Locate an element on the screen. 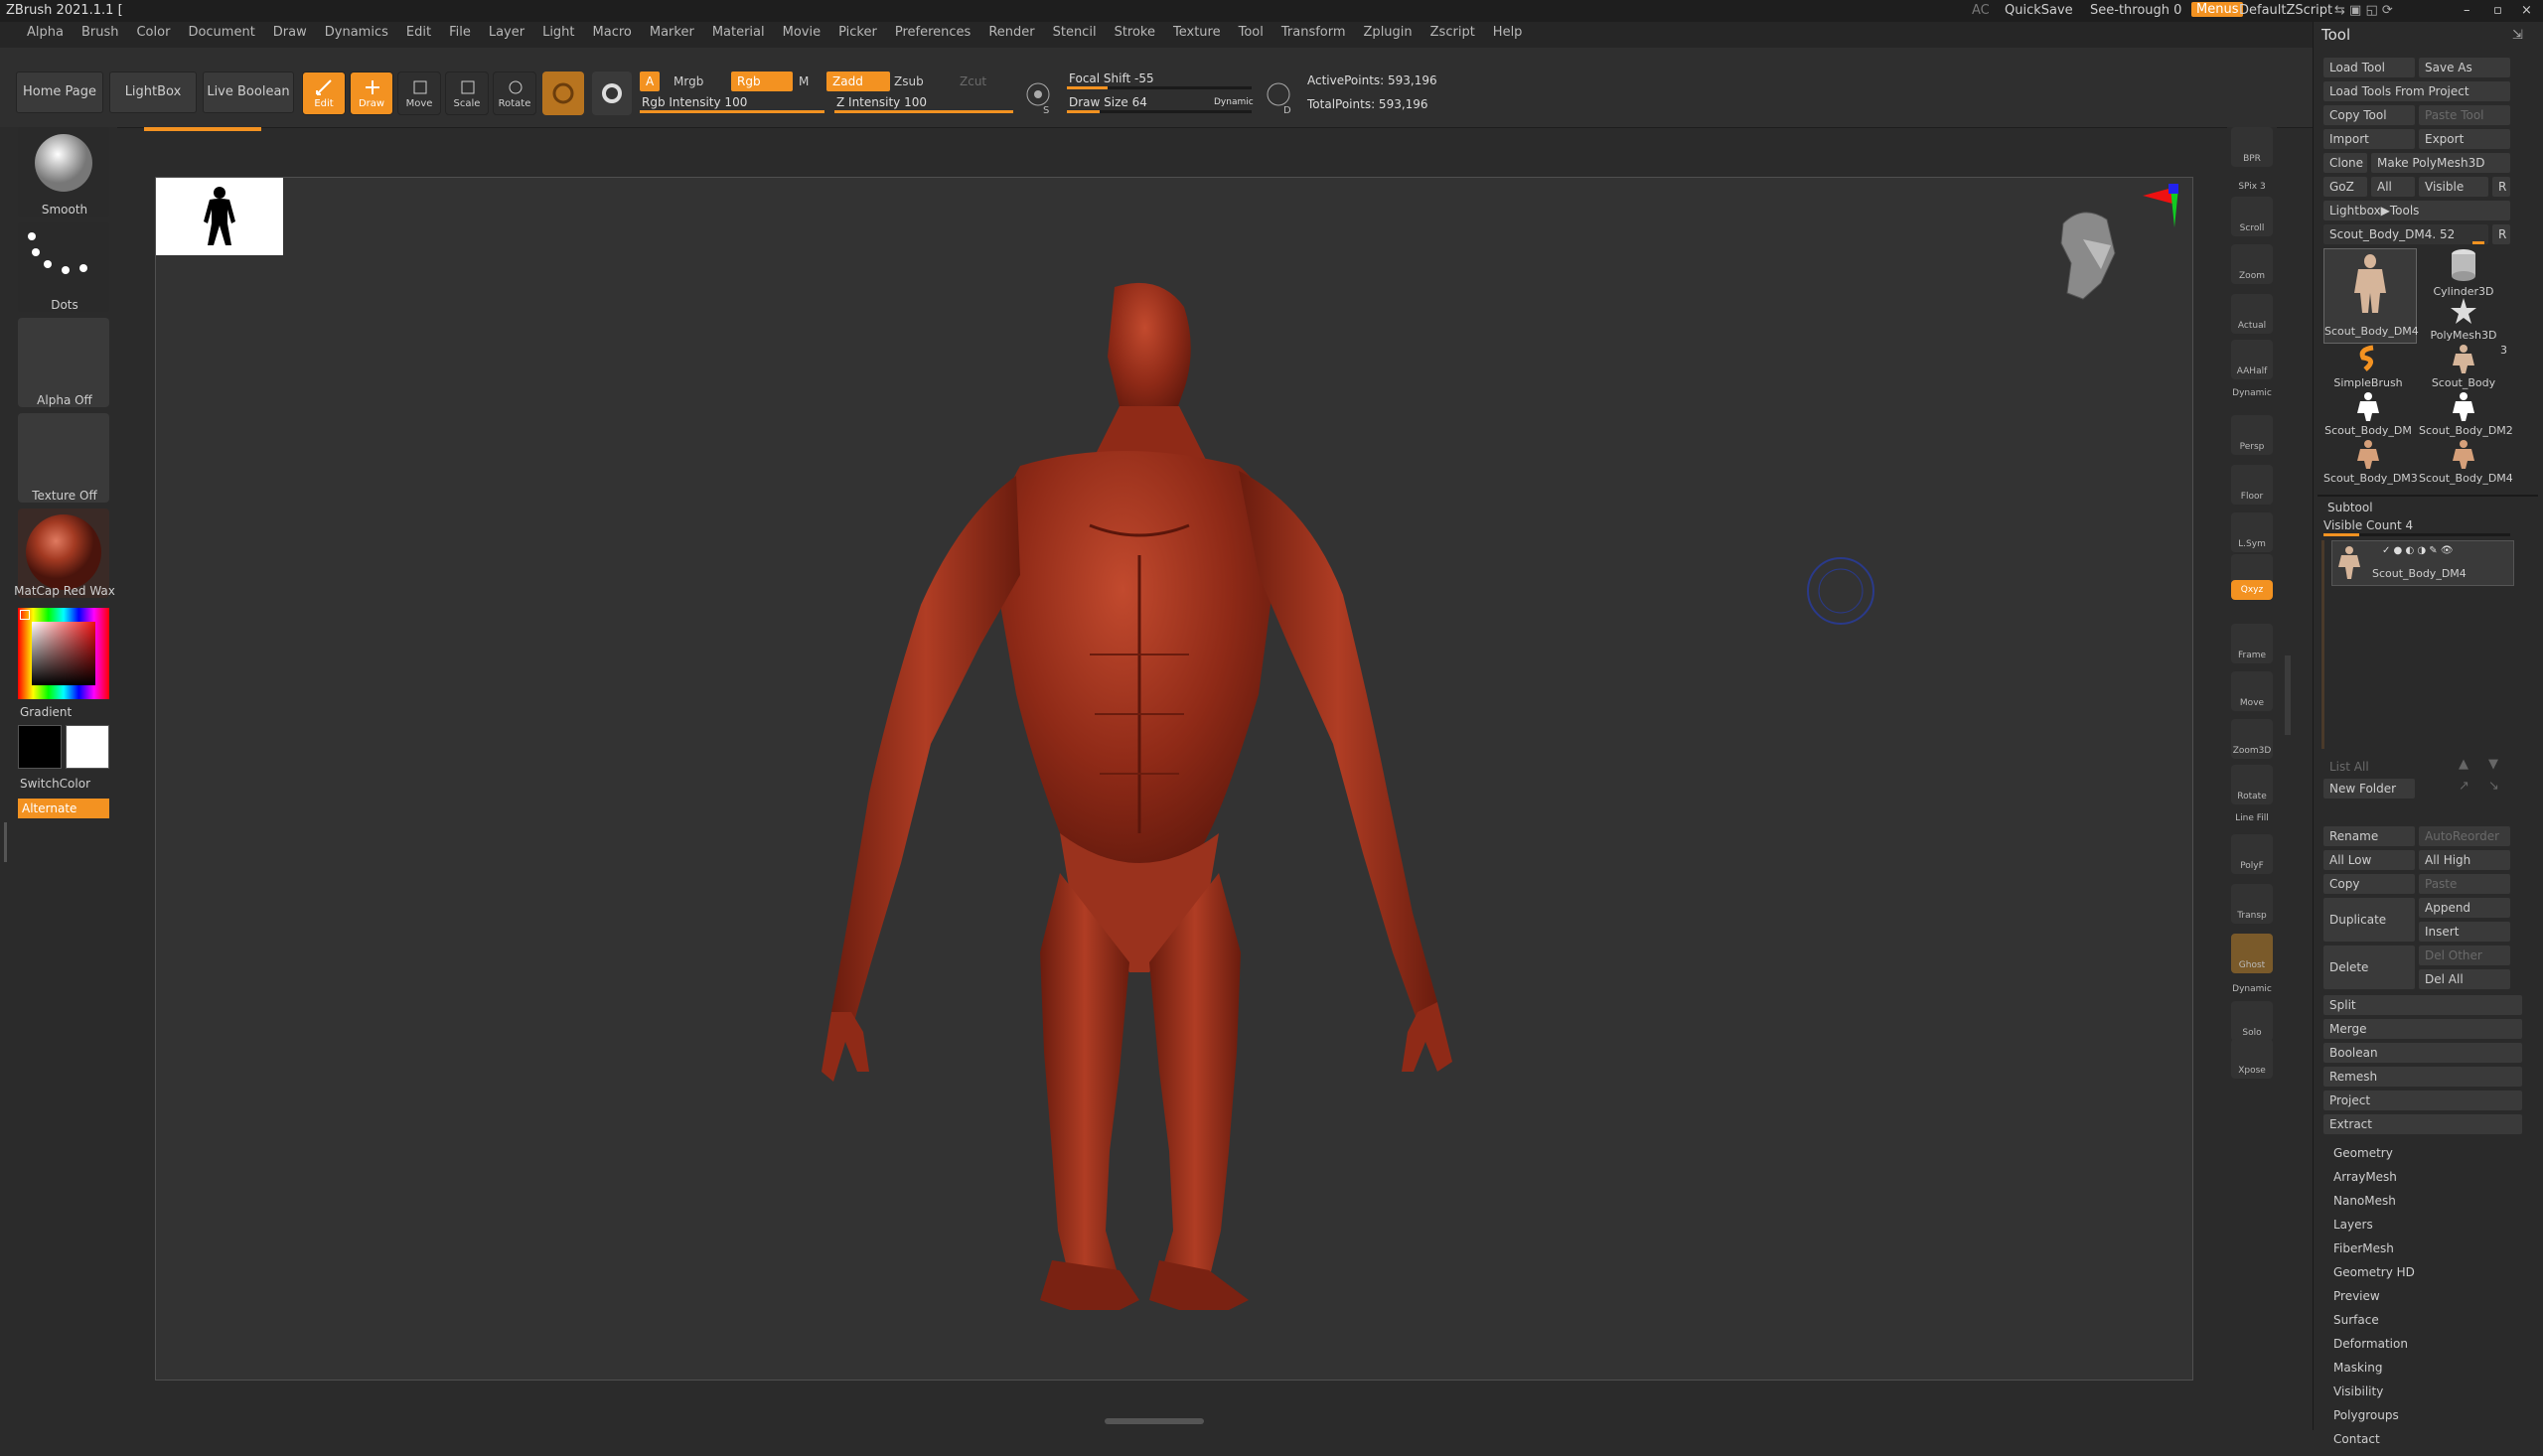 This screenshot has height=1456, width=2543. rb-solo-button: Solo is located at coordinates (2252, 1021).